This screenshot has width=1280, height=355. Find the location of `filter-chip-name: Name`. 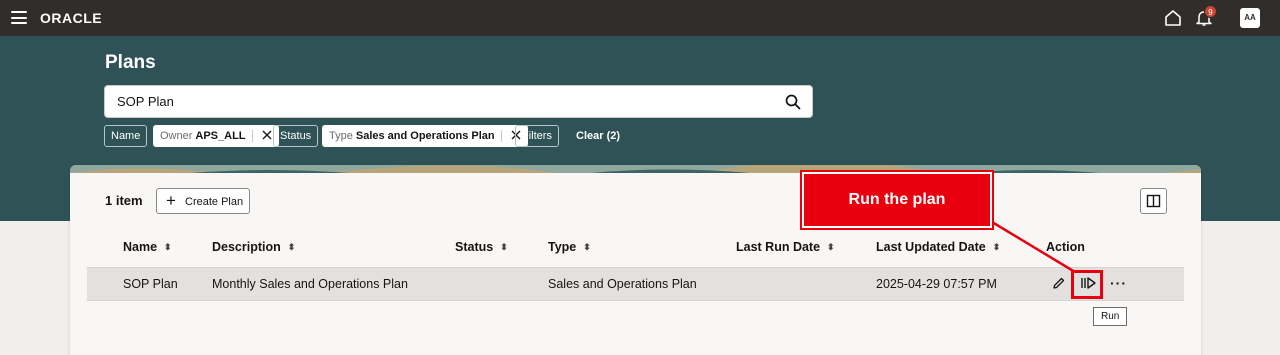

filter-chip-name: Name is located at coordinates (126, 136).